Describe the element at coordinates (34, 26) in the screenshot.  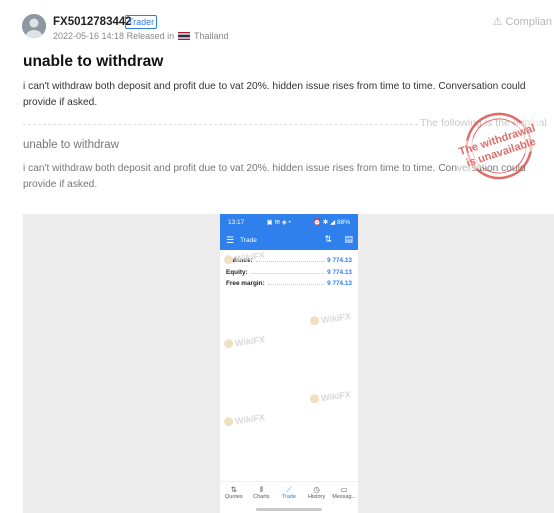
I see `avatar` at that location.